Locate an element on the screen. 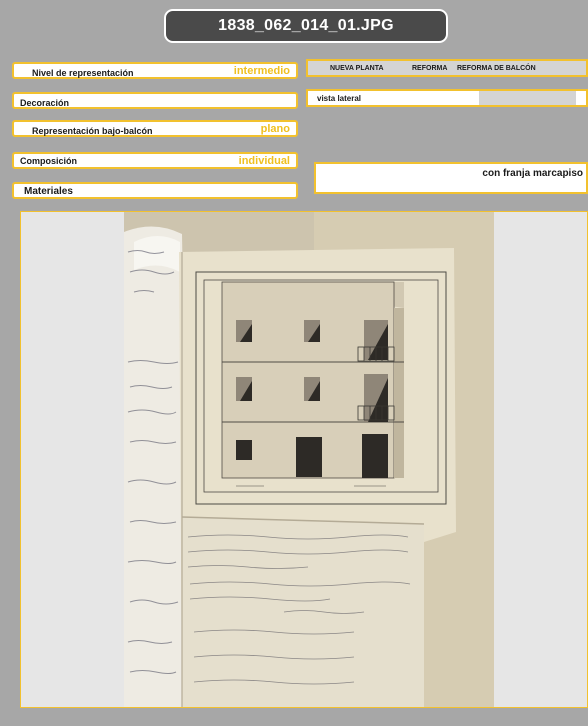 The height and width of the screenshot is (726, 588). nivel-representacion-value: intermedio is located at coordinates (261, 71).